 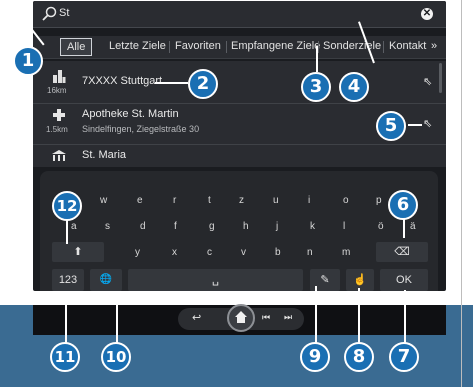 I want to click on ok-button: OK, so click(x=404, y=280).